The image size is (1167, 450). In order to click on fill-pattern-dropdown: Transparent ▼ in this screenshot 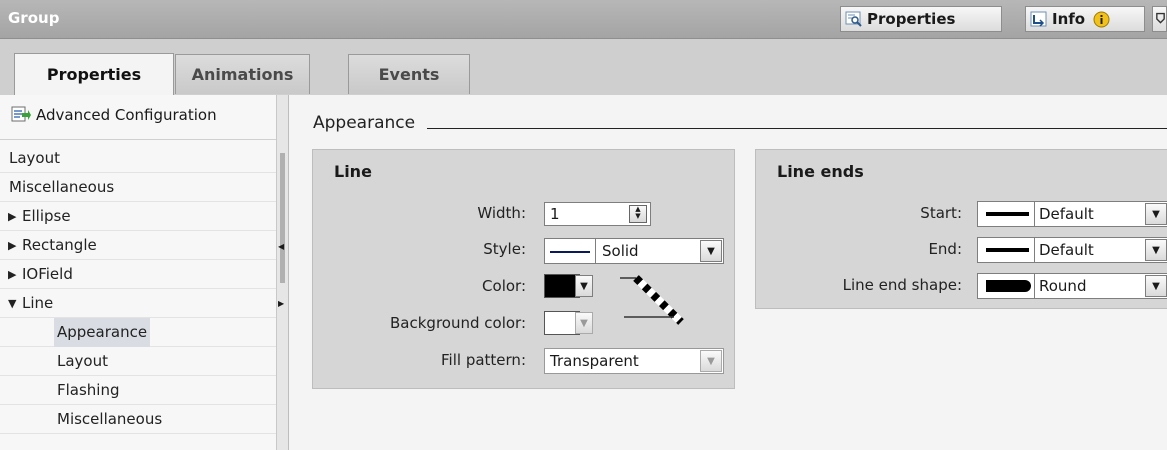, I will do `click(634, 361)`.